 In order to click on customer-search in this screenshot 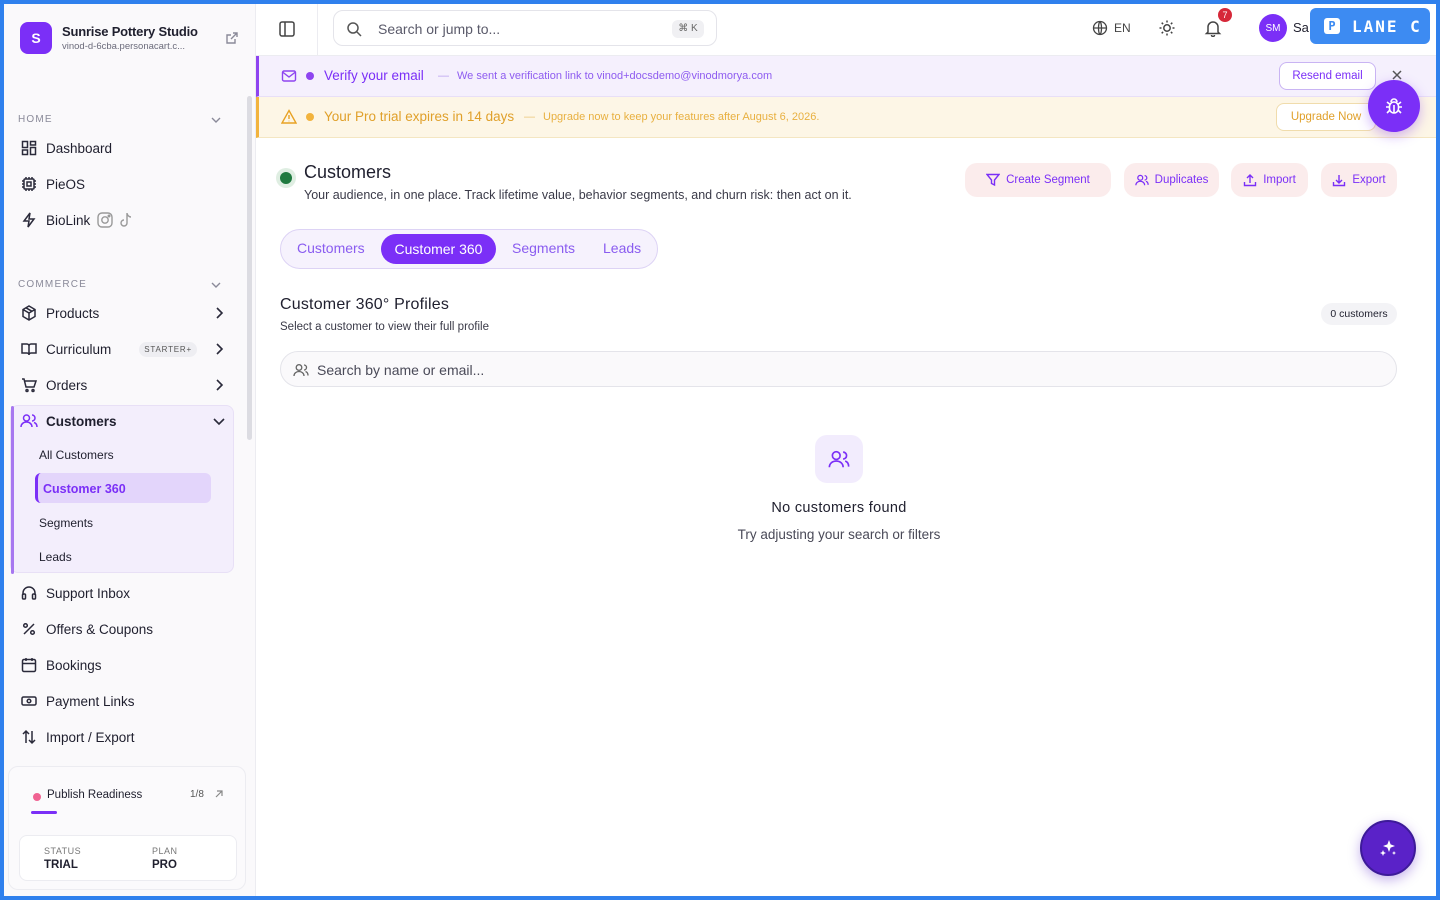, I will do `click(838, 369)`.